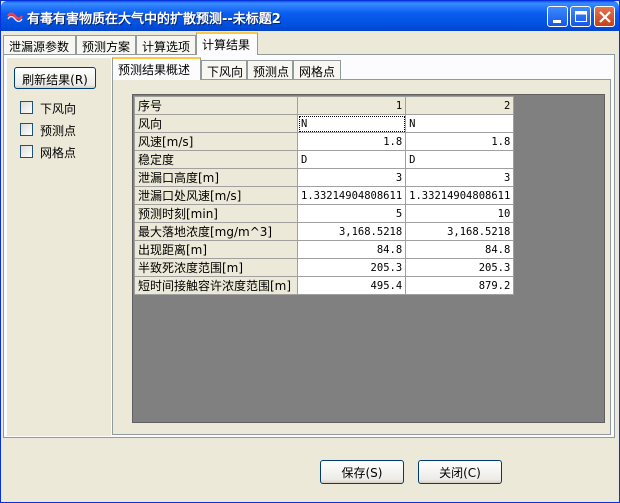  Describe the element at coordinates (216, 159) in the screenshot. I see `row-label: 稳定度` at that location.